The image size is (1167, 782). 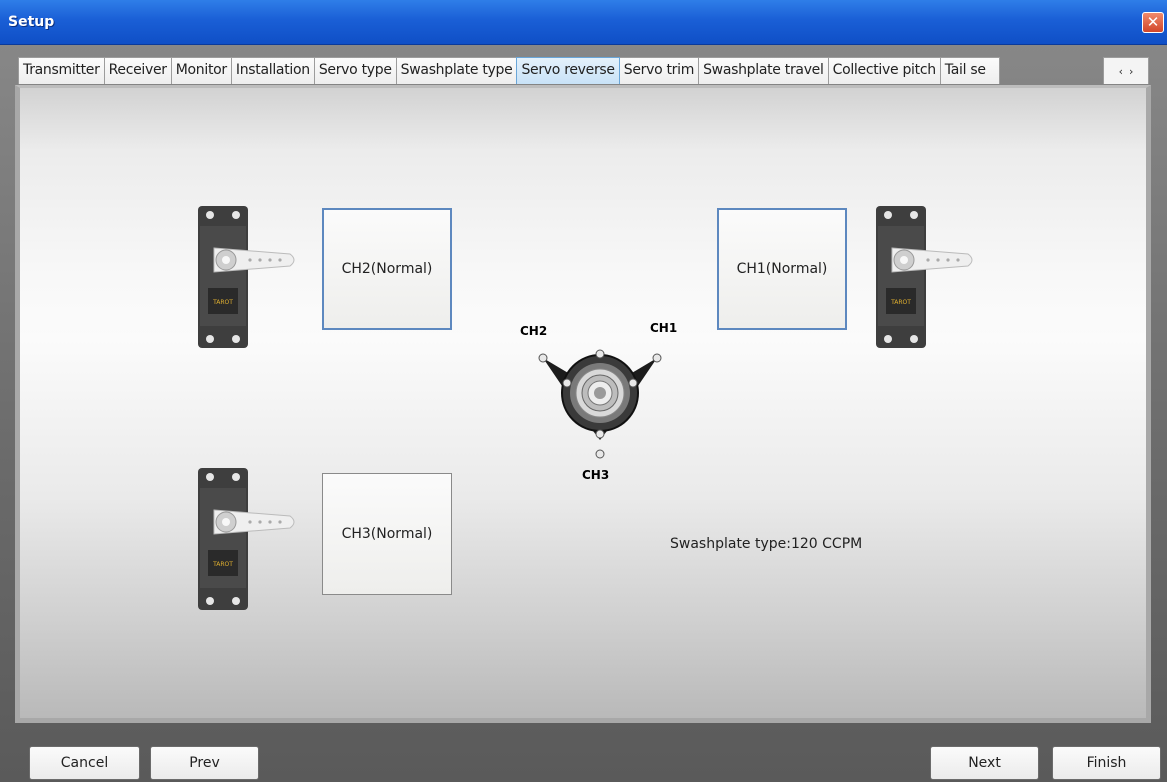 I want to click on tab-servo-reverse: Servo reverse, so click(x=568, y=70).